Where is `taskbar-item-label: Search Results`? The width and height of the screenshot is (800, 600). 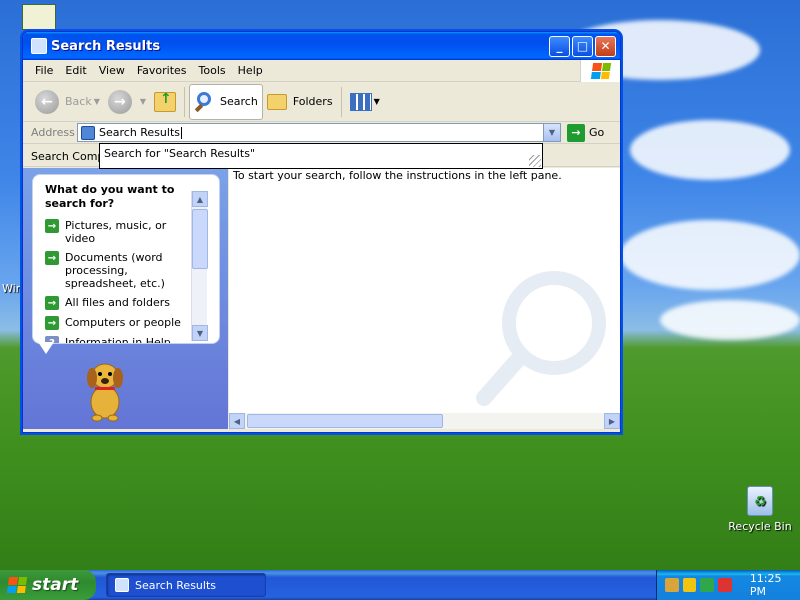
taskbar-item-label: Search Results is located at coordinates (176, 585).